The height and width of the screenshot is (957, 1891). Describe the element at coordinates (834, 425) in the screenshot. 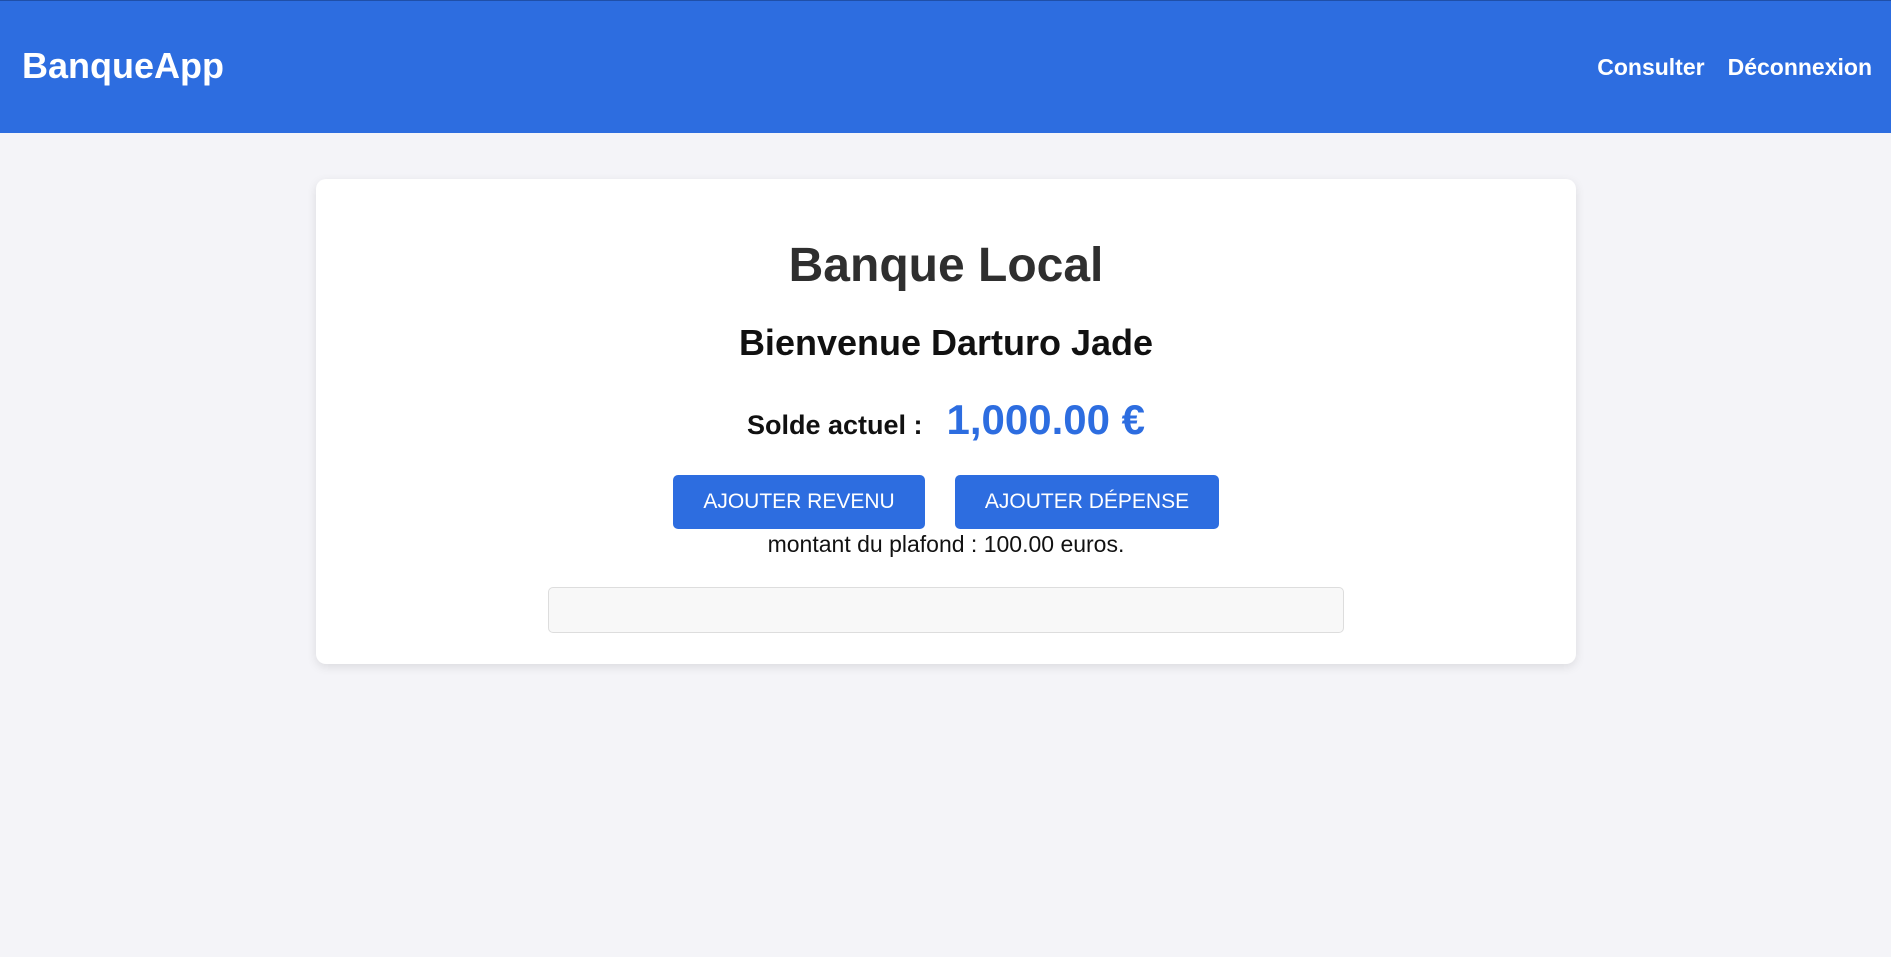

I see `balance-label: Solde actuel :` at that location.